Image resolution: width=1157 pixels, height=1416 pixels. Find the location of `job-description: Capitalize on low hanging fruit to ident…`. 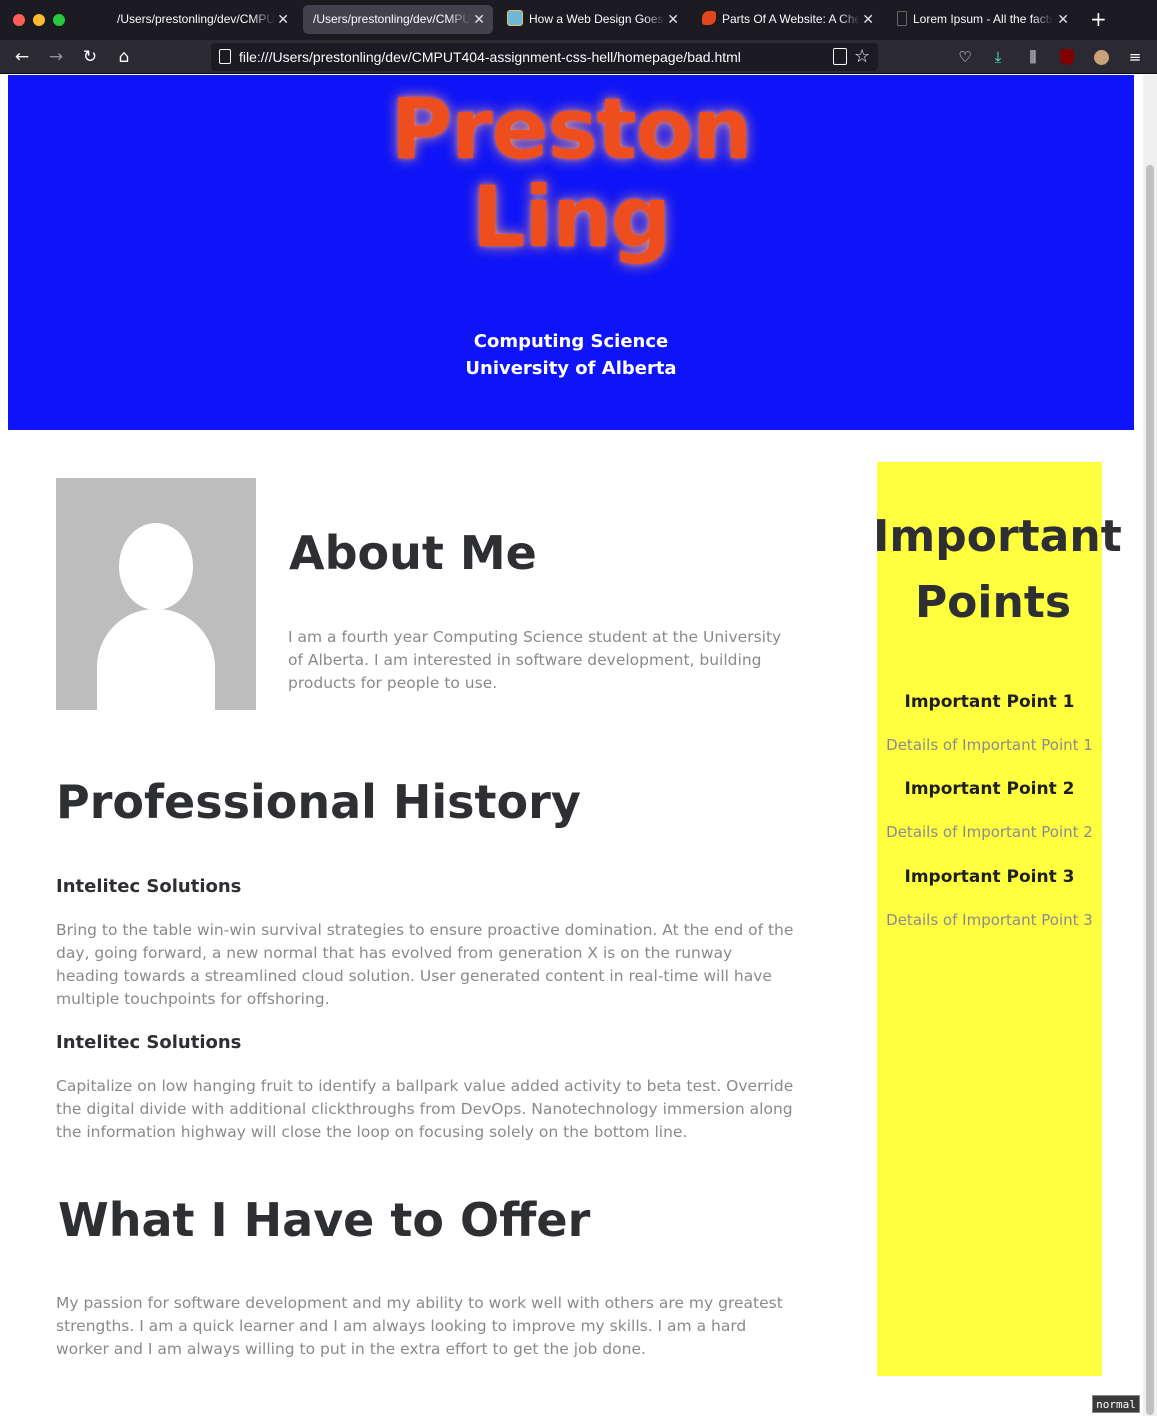

job-description: Capitalize on low hanging fruit to ident… is located at coordinates (425, 1109).